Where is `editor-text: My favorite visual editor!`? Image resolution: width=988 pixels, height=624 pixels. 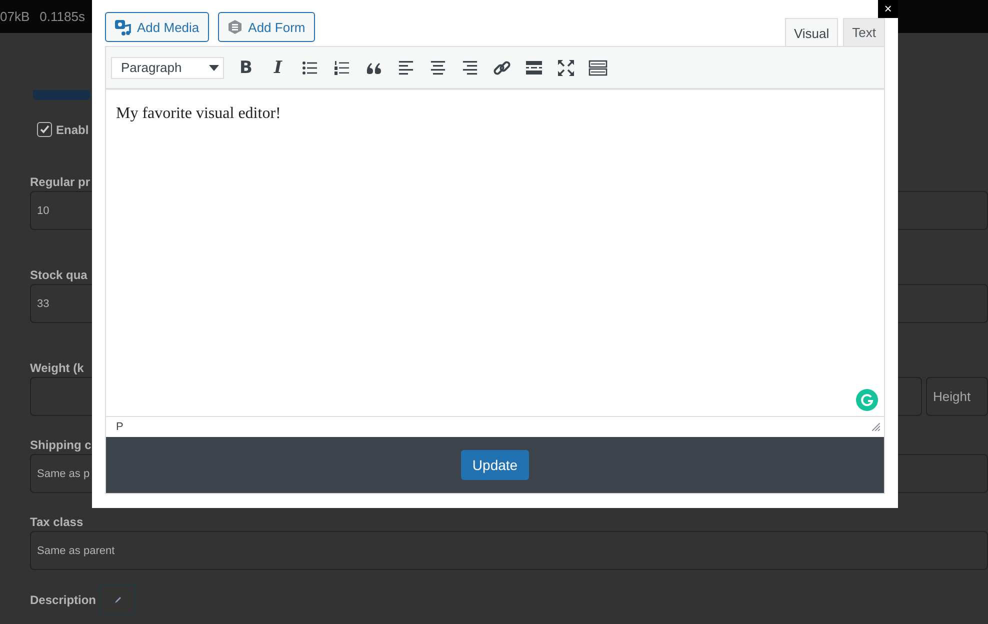
editor-text: My favorite visual editor! is located at coordinates (199, 114).